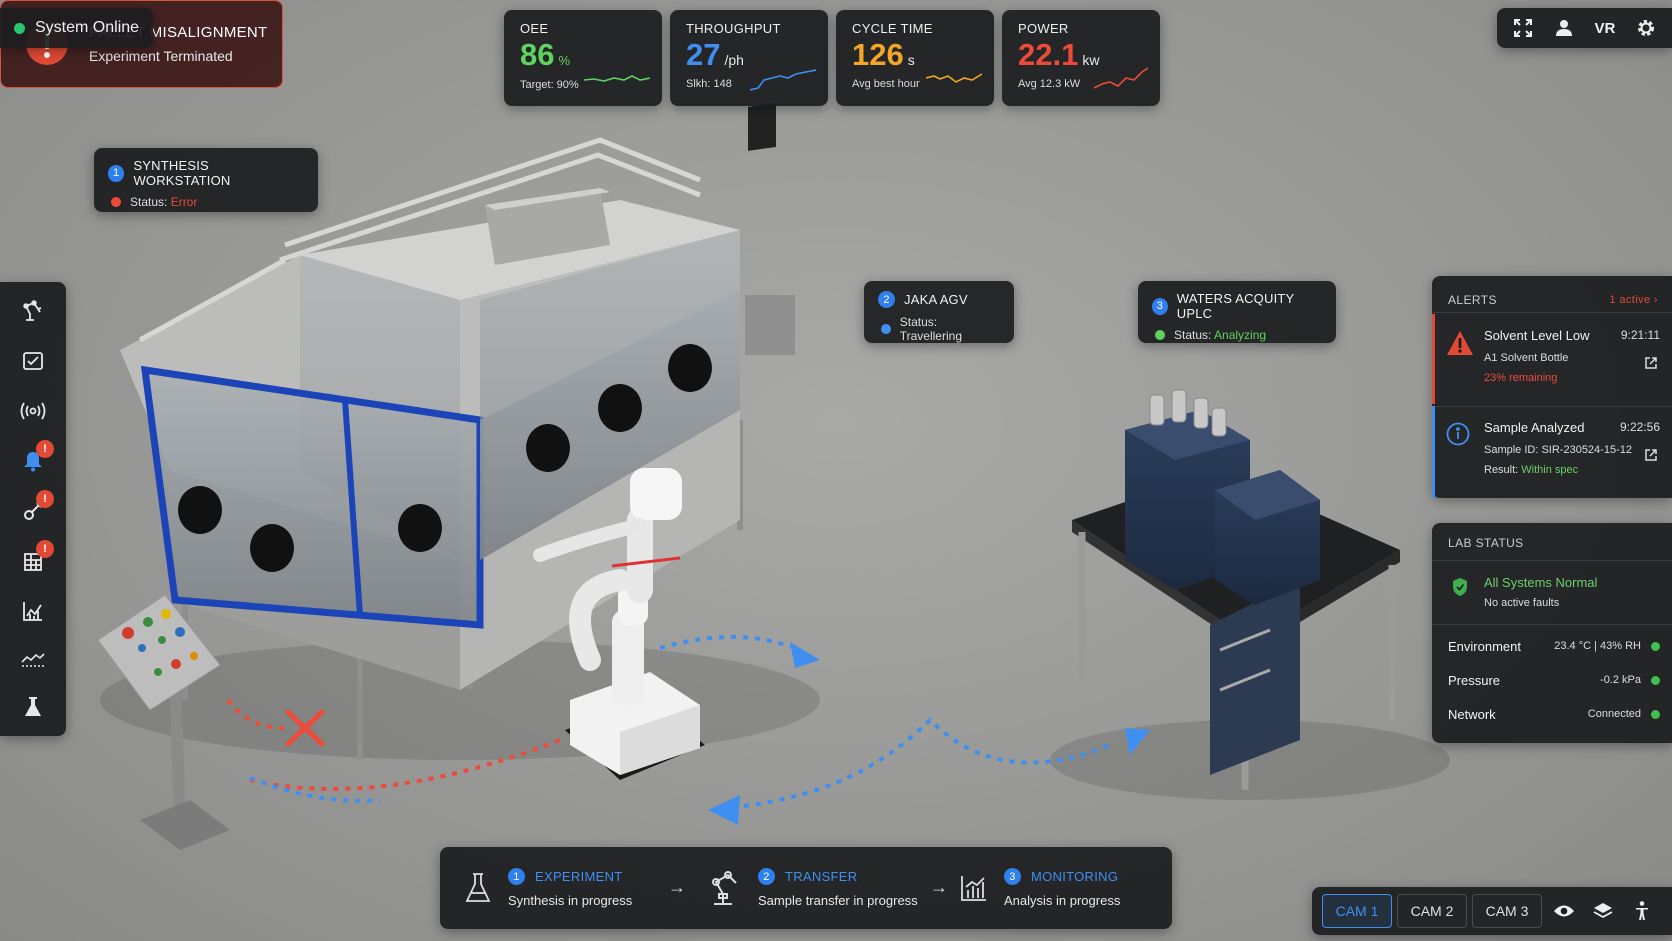 The width and height of the screenshot is (1672, 941). I want to click on step-number: 1, so click(516, 876).